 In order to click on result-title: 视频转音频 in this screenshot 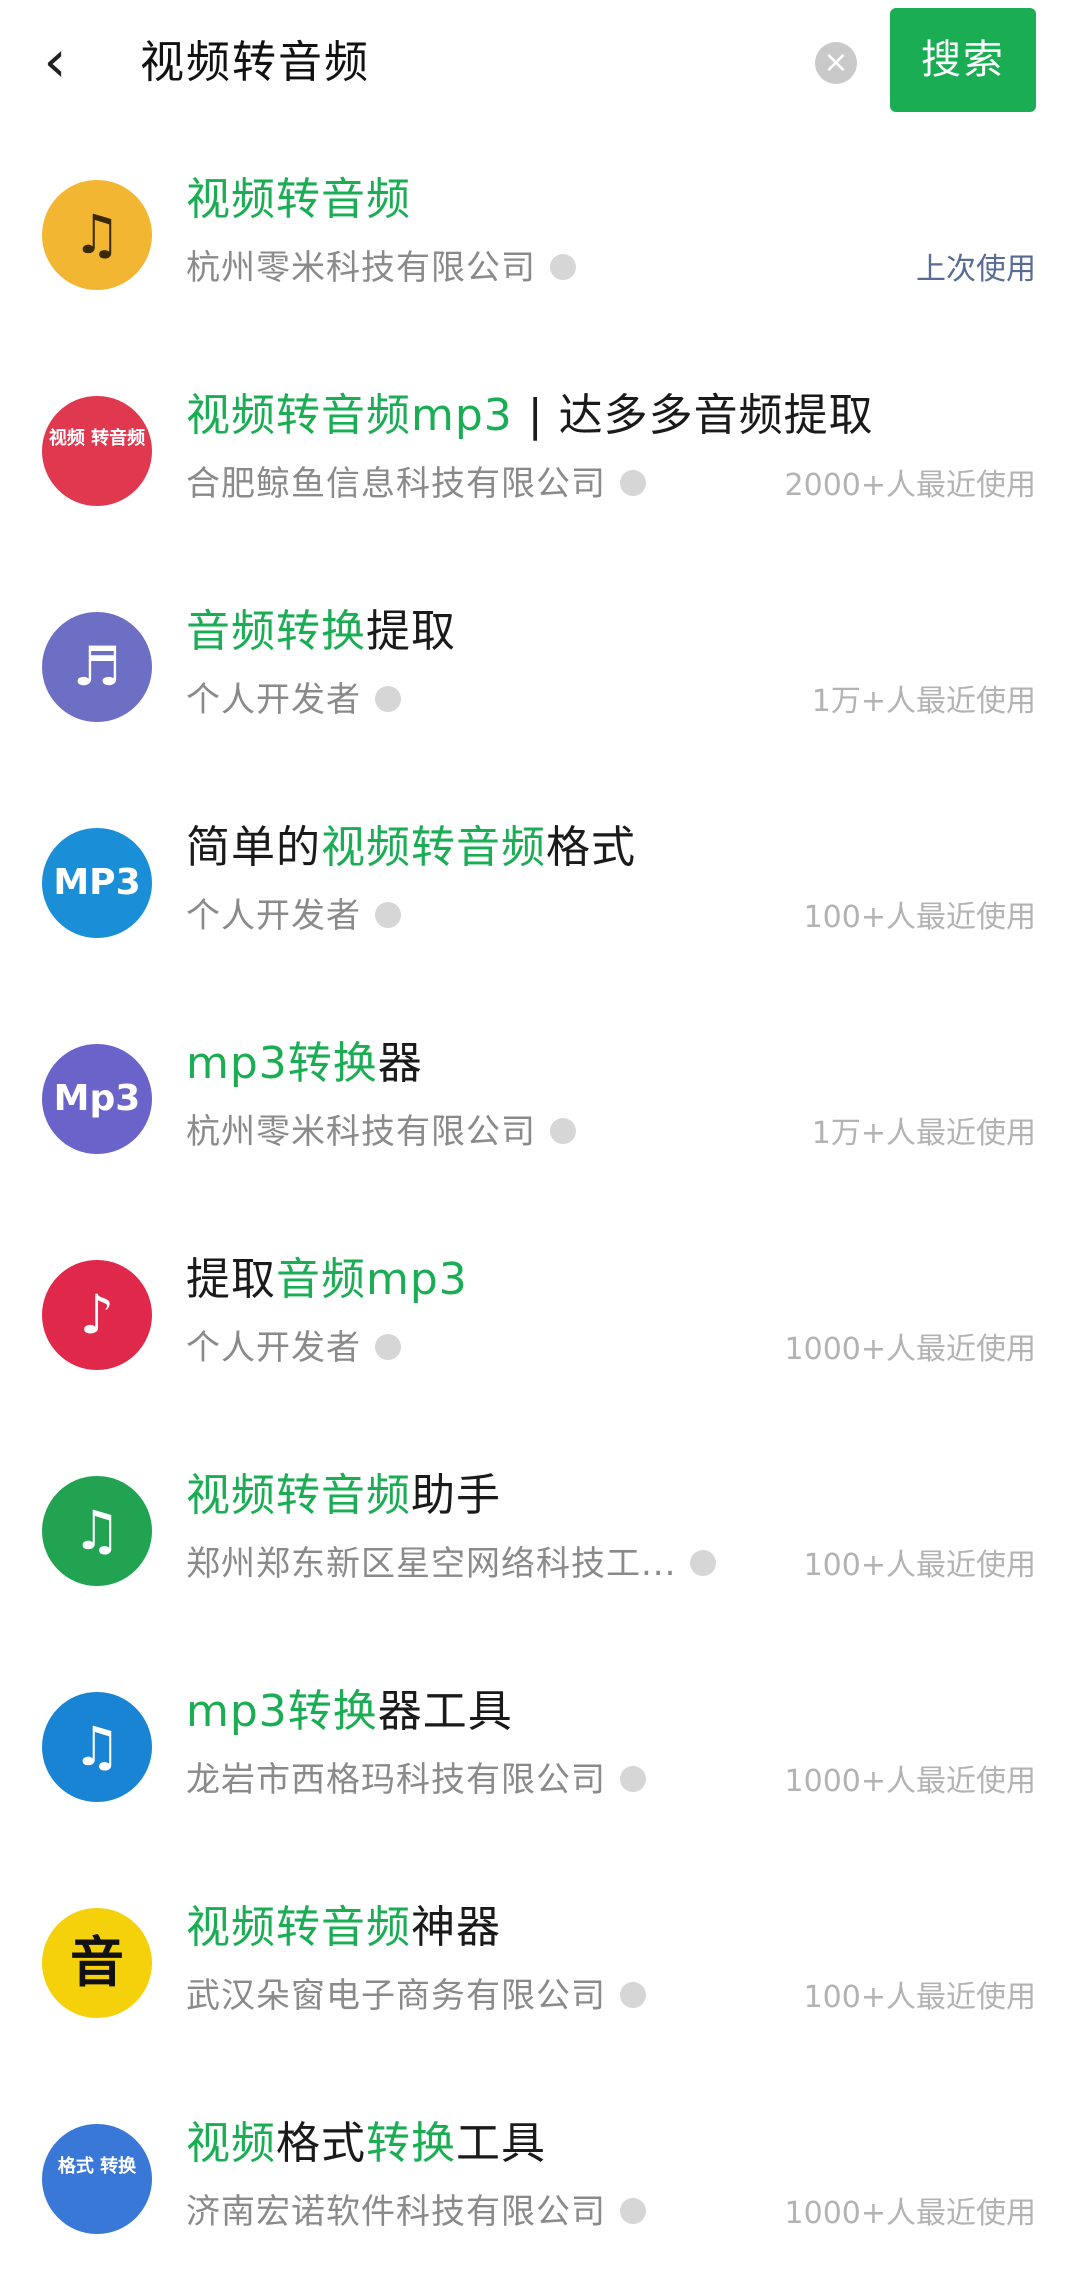, I will do `click(298, 200)`.